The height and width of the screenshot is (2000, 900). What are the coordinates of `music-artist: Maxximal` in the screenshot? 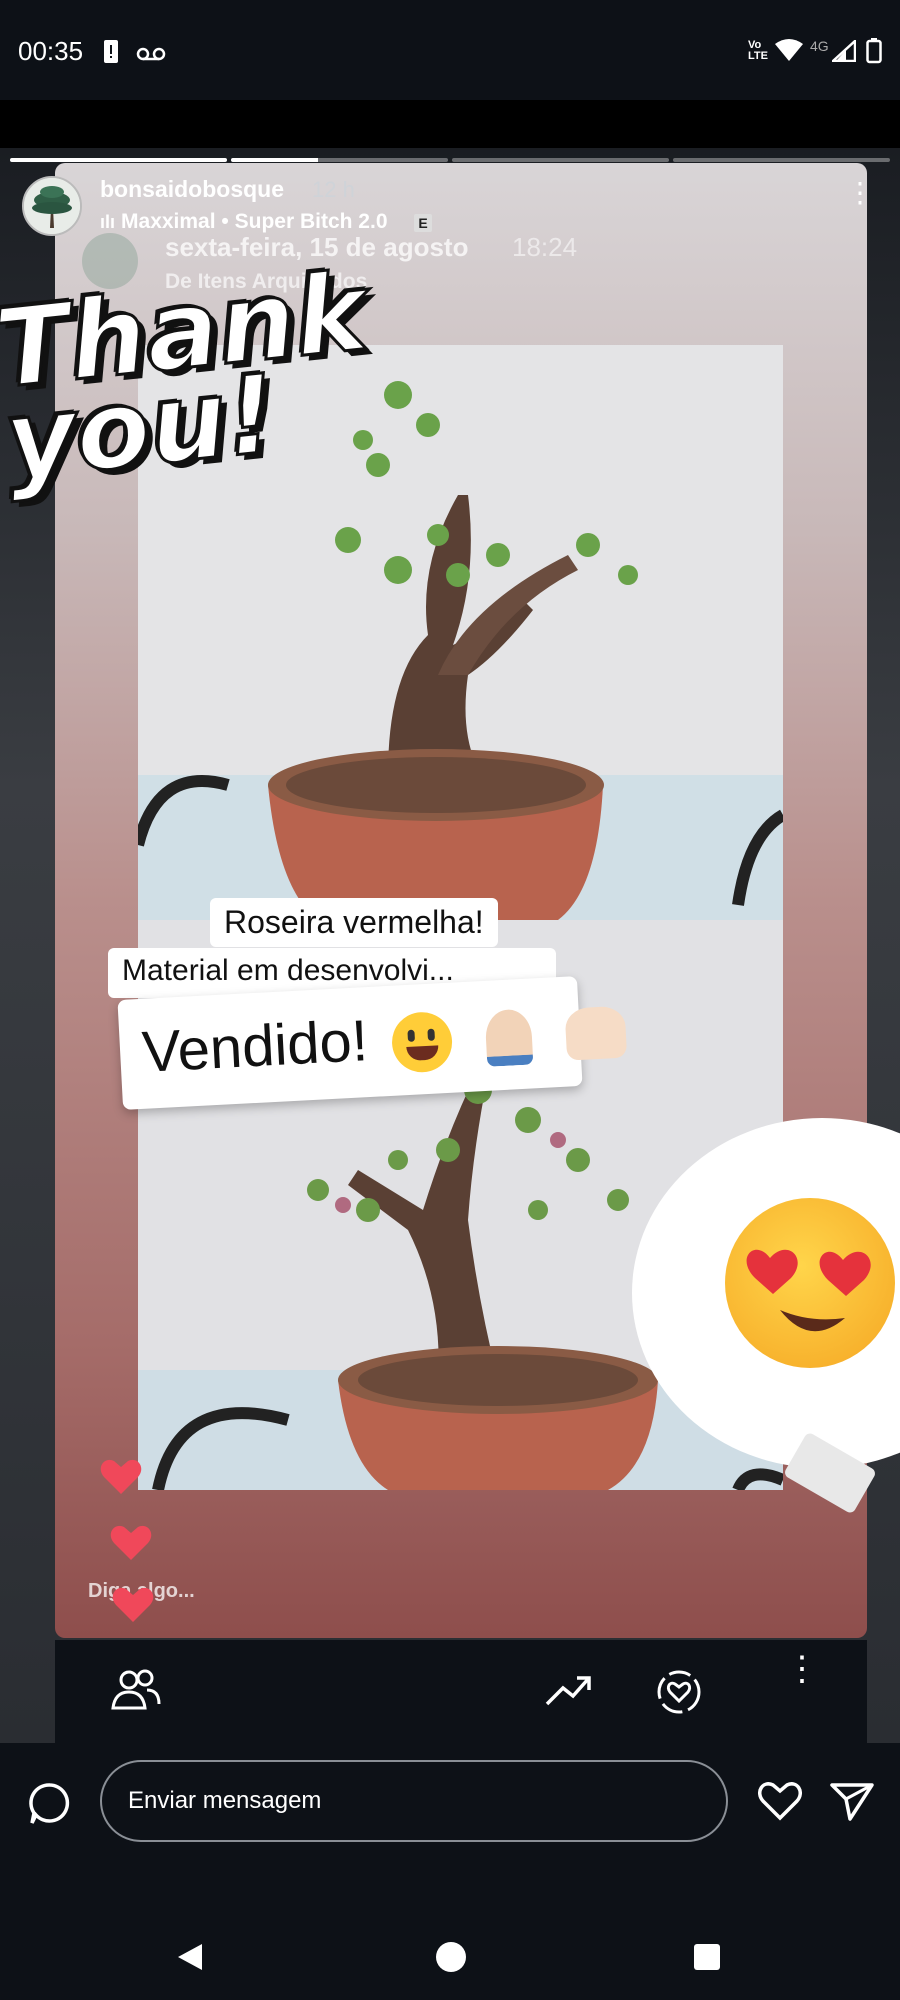 It's located at (168, 221).